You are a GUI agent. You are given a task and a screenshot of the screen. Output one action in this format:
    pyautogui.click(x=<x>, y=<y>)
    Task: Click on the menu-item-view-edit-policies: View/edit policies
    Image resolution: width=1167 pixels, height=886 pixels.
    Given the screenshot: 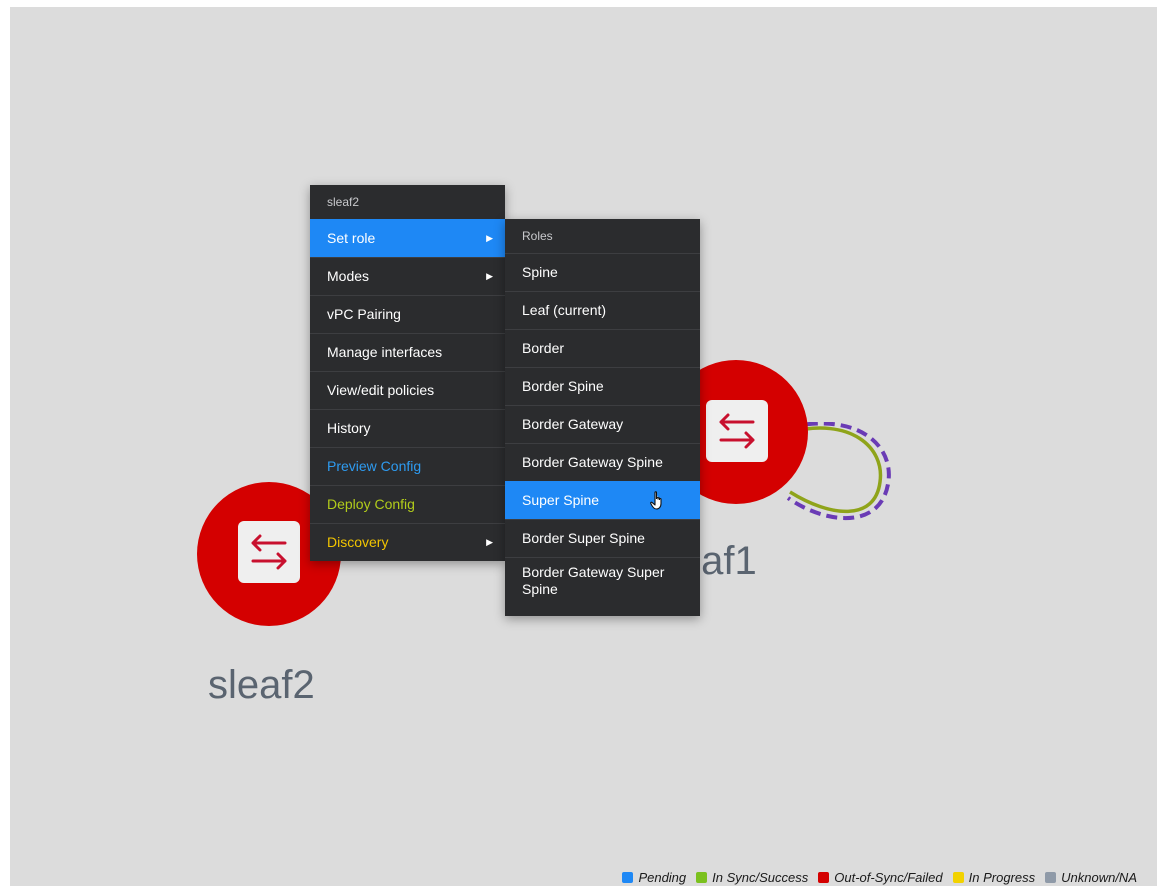 What is the action you would take?
    pyautogui.click(x=407, y=390)
    